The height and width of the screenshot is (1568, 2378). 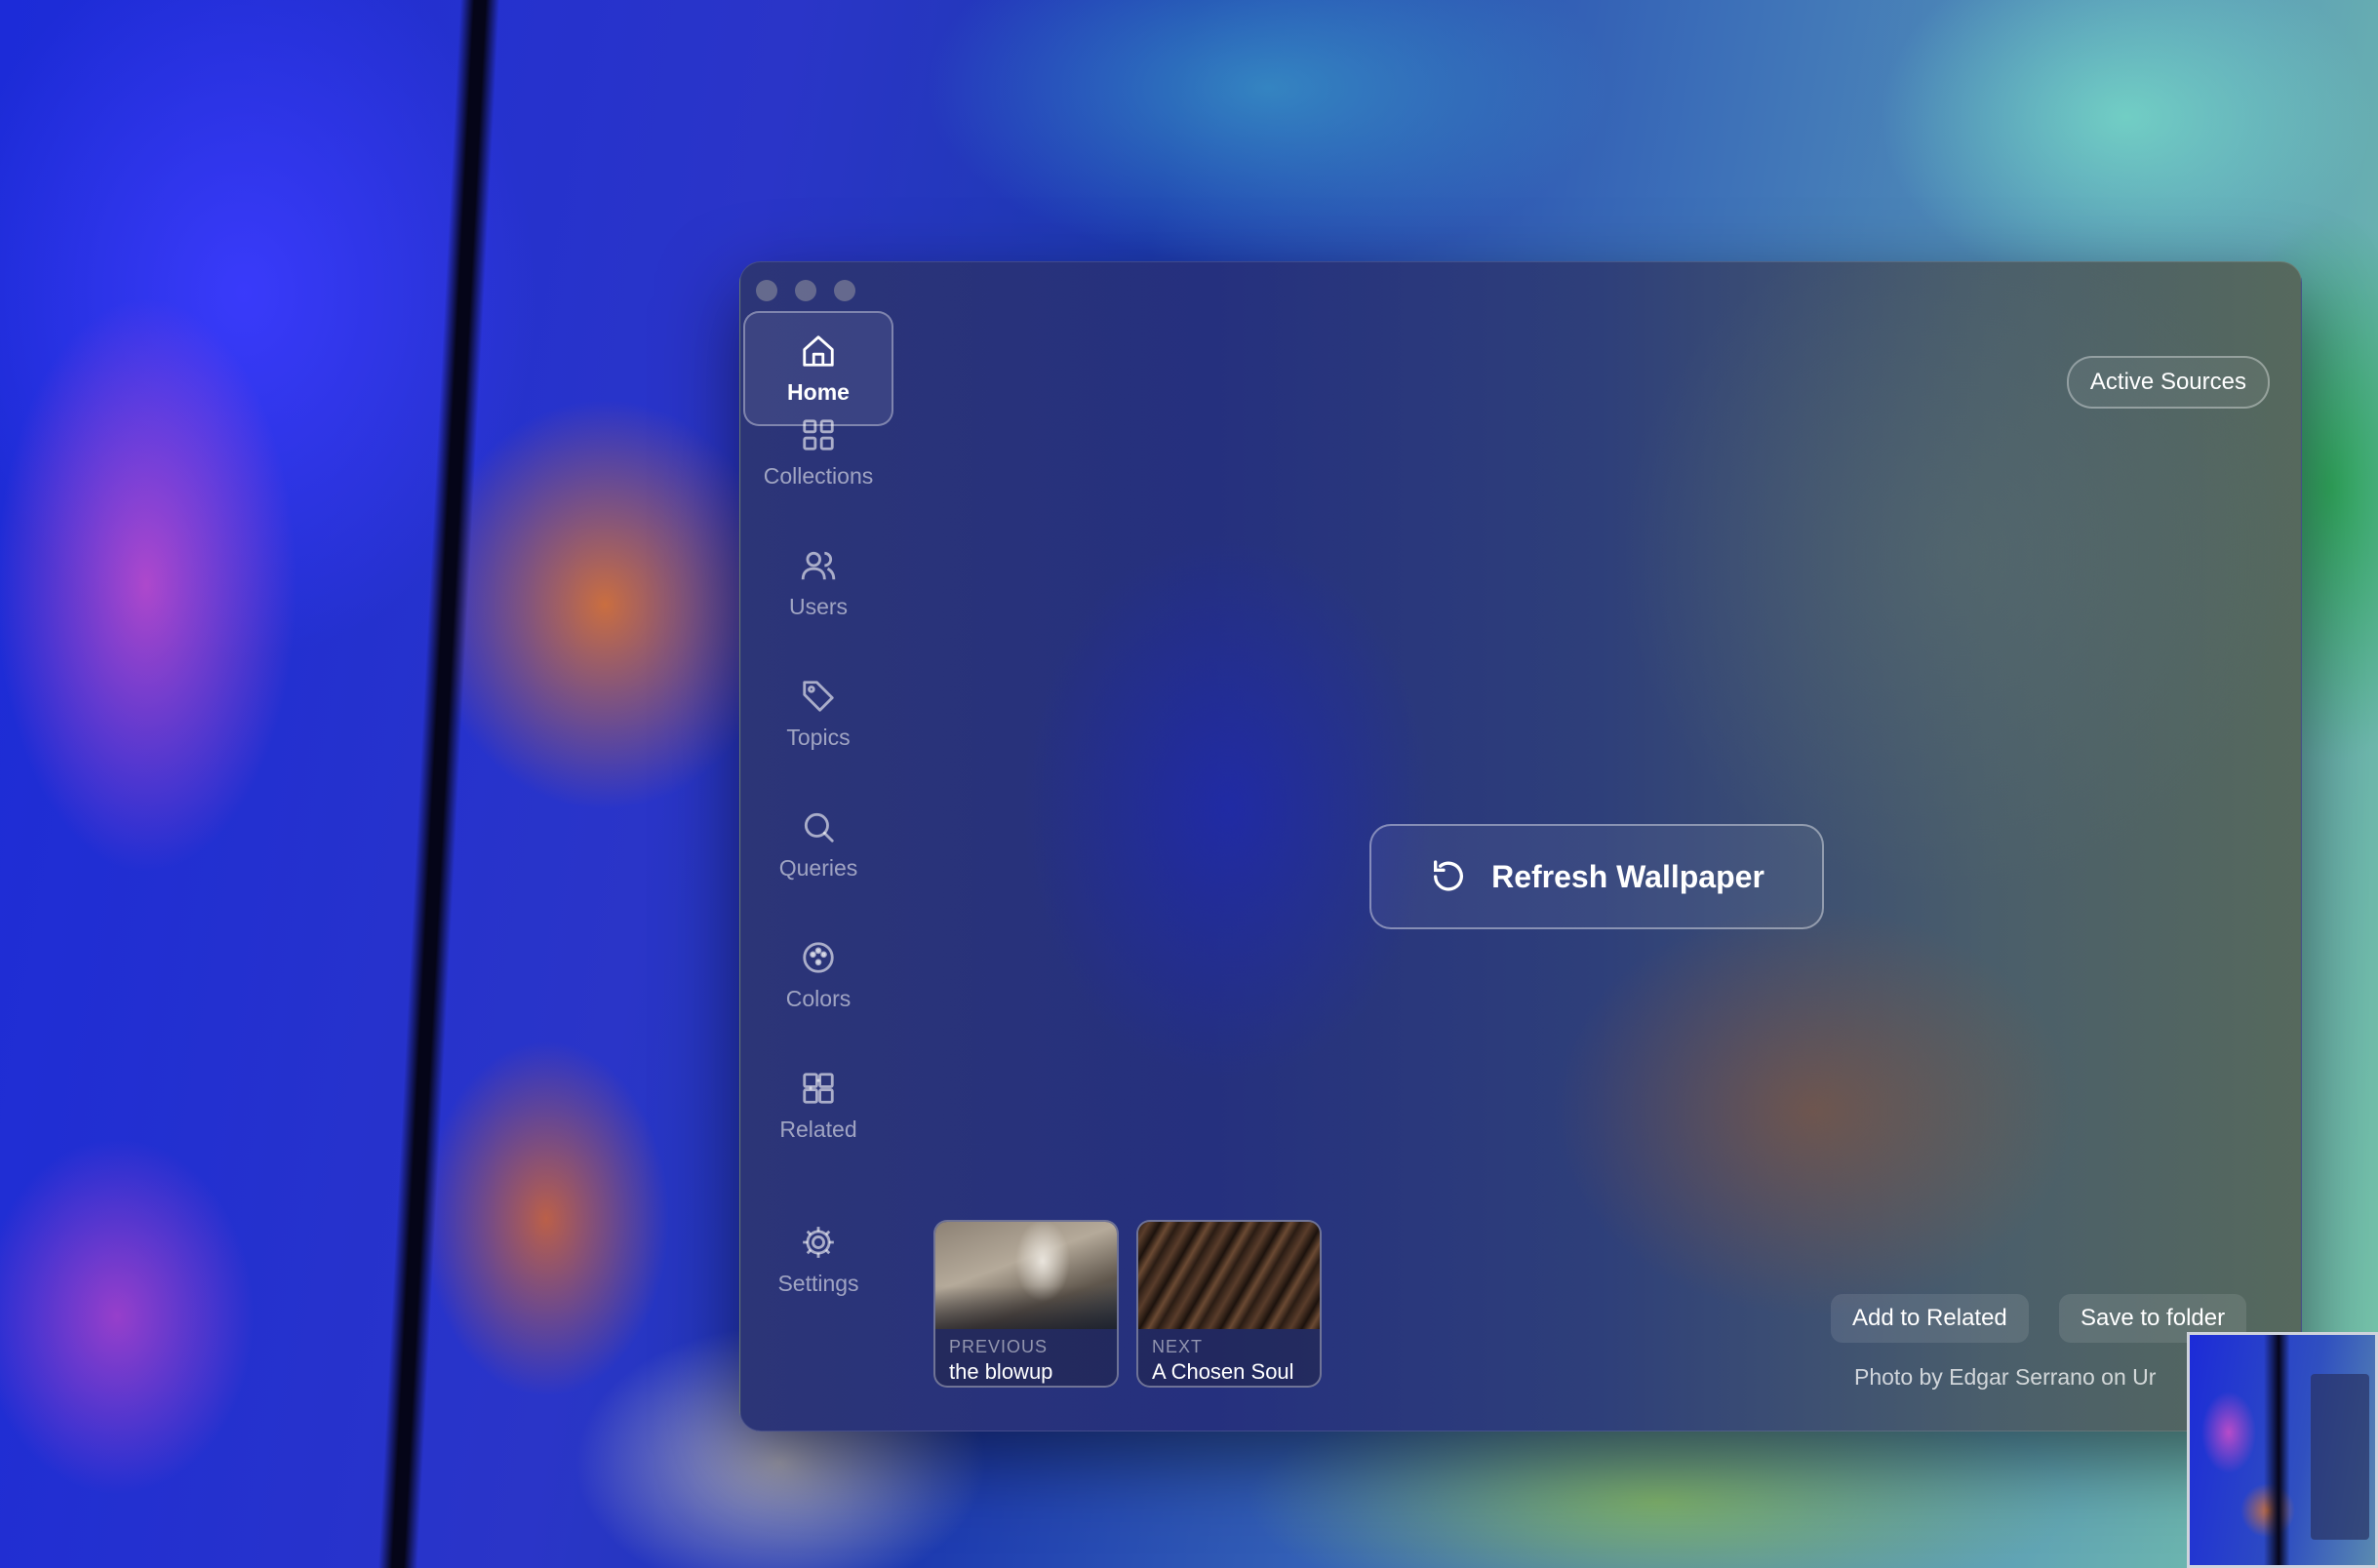 What do you see at coordinates (1026, 1275) in the screenshot?
I see `previous-thumbnail` at bounding box center [1026, 1275].